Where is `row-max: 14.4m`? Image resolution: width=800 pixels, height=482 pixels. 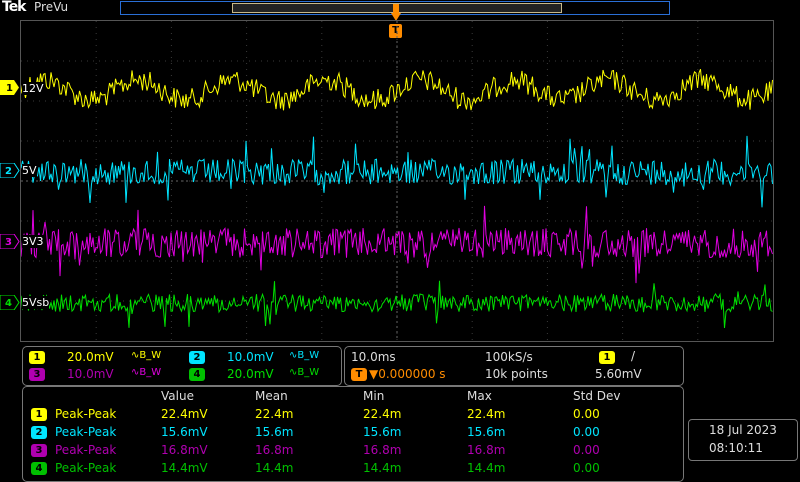
row-max: 14.4m is located at coordinates (486, 468).